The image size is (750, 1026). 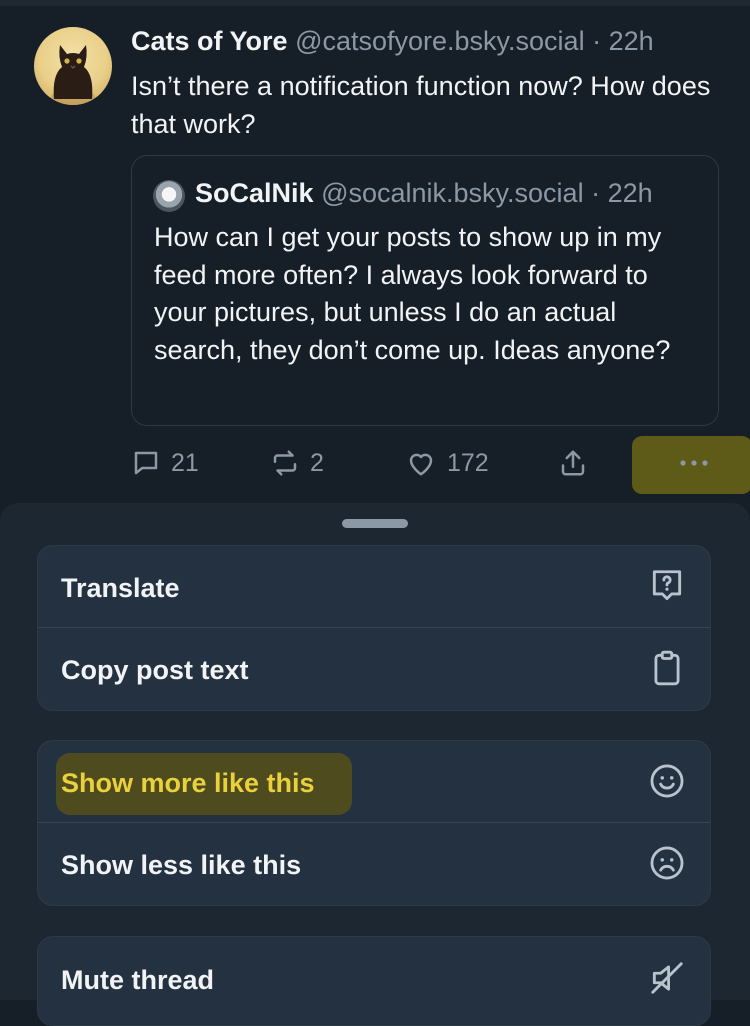 I want to click on quote-time: · 22h, so click(x=622, y=193).